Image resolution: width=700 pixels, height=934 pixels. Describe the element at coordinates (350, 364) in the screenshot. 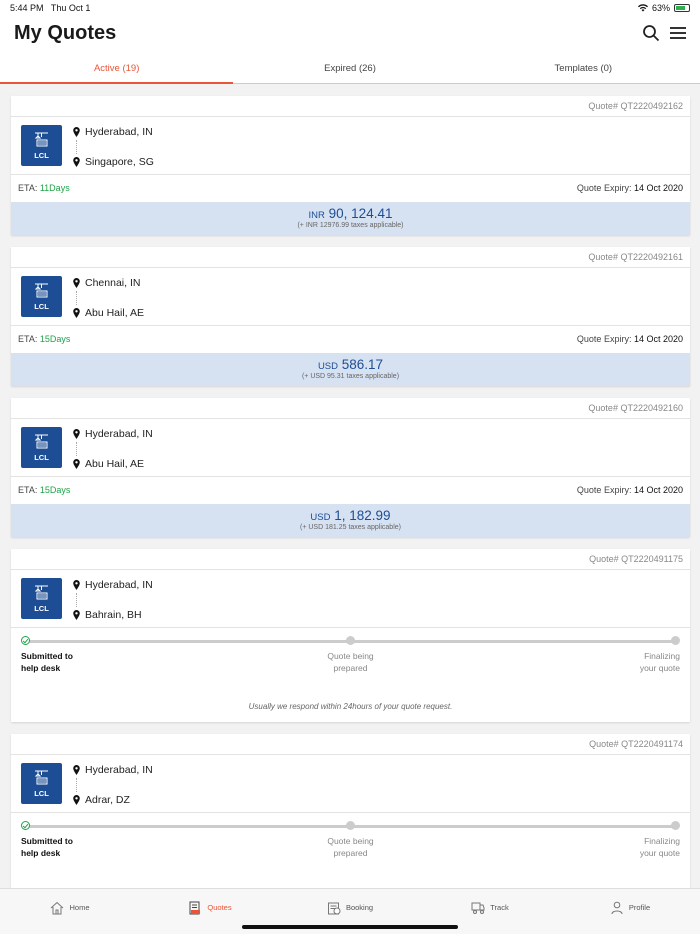

I see `price-amount: USD 586.17` at that location.